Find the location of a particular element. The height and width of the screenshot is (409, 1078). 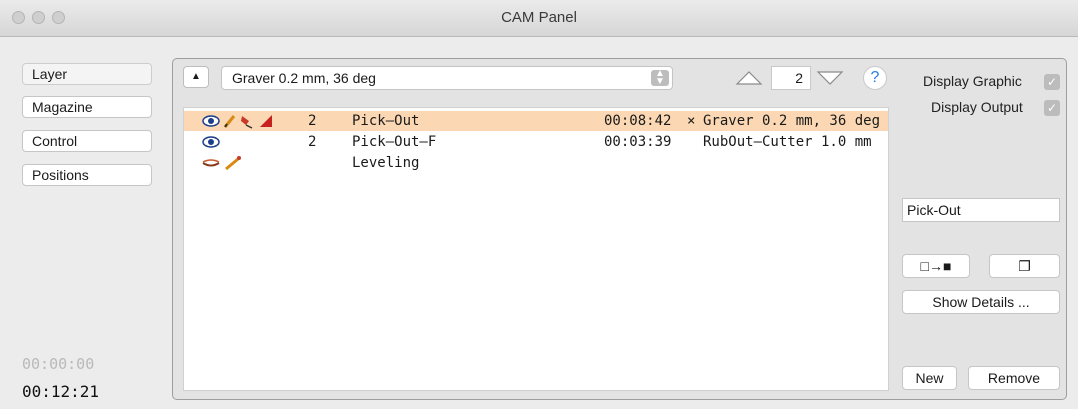

triangle-up-icon: ▲ is located at coordinates (196, 76).